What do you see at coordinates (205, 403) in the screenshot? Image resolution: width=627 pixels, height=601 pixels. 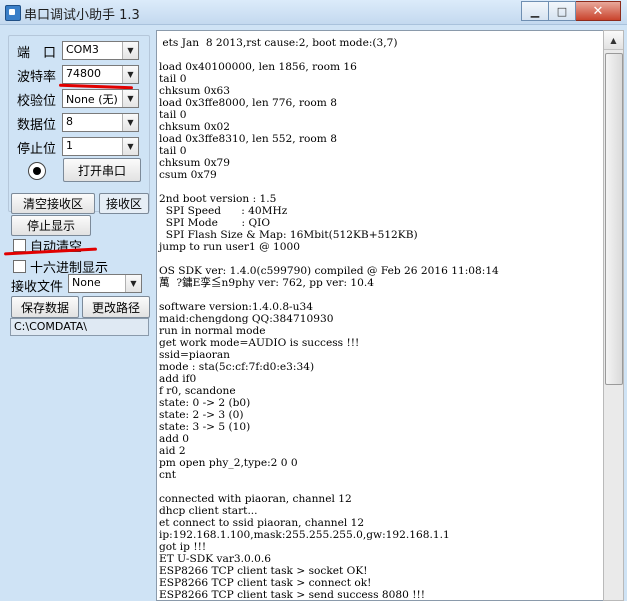 I see `terminal-line: state: 0 -> 2 (b0)` at bounding box center [205, 403].